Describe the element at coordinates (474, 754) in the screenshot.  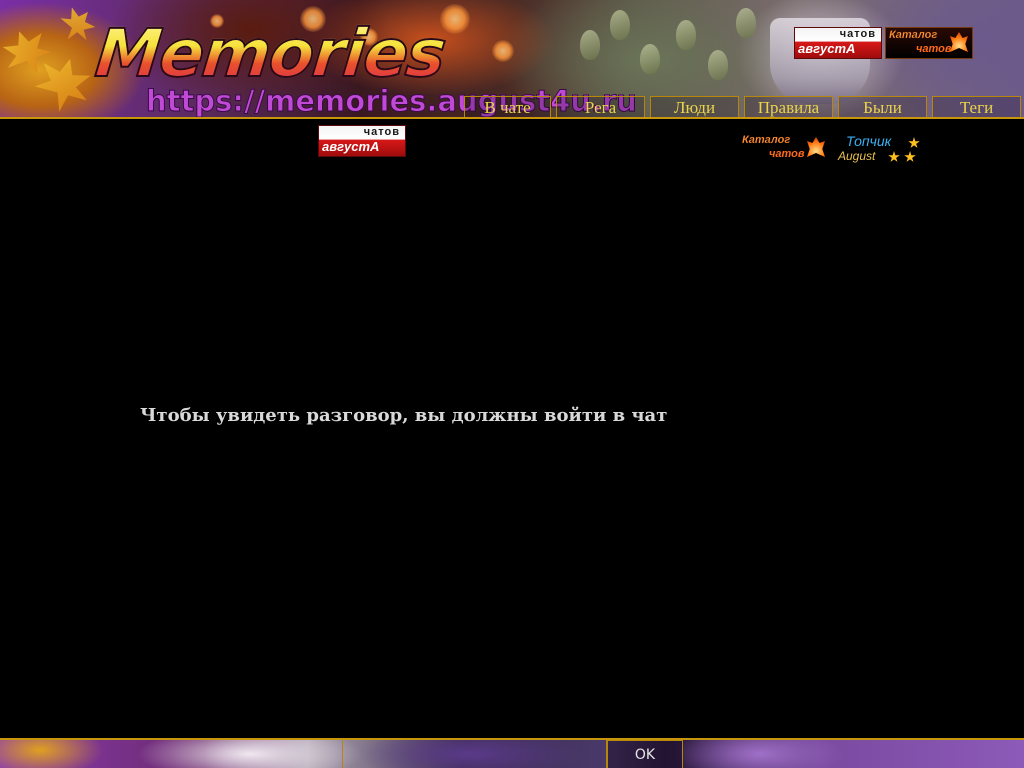
I see `footer-panel` at that location.